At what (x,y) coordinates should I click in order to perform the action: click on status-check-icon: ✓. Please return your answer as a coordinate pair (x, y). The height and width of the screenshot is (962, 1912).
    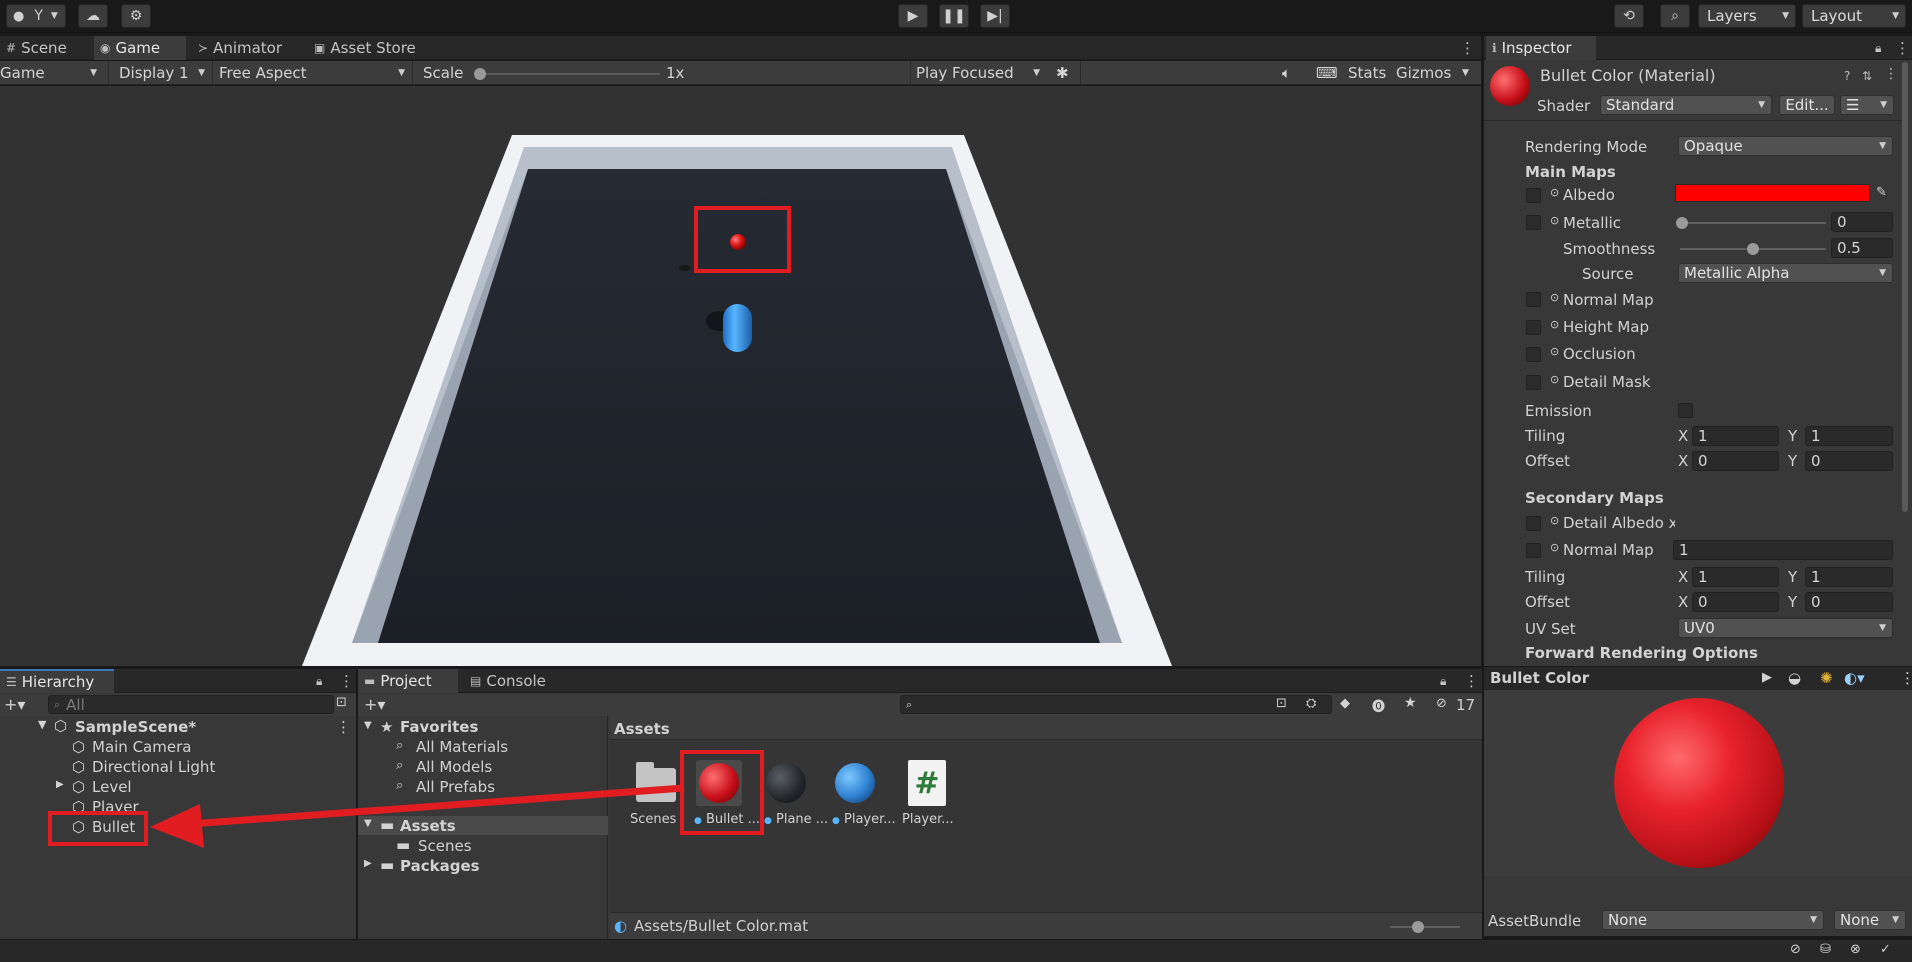
    Looking at the image, I should click on (1885, 949).